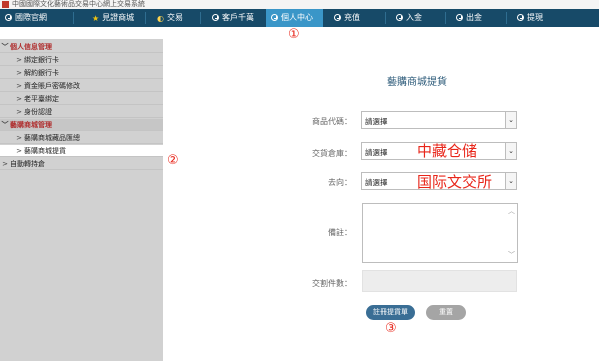 This screenshot has width=599, height=361. What do you see at coordinates (81, 125) in the screenshot?
I see `sidebar-group-mall-management: ﹀ 藝購商城管理` at bounding box center [81, 125].